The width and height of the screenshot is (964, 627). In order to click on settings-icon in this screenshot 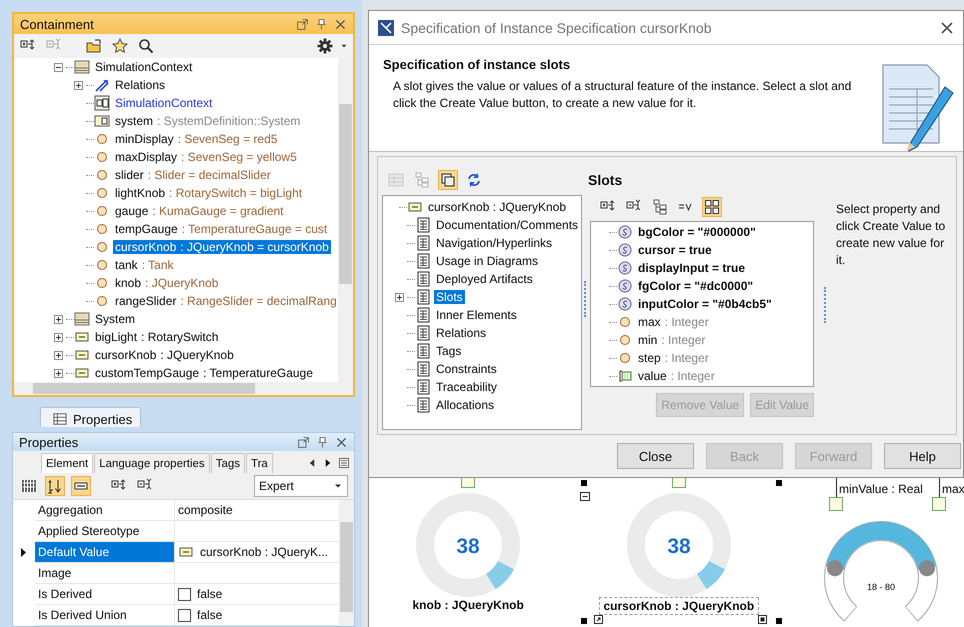, I will do `click(325, 46)`.